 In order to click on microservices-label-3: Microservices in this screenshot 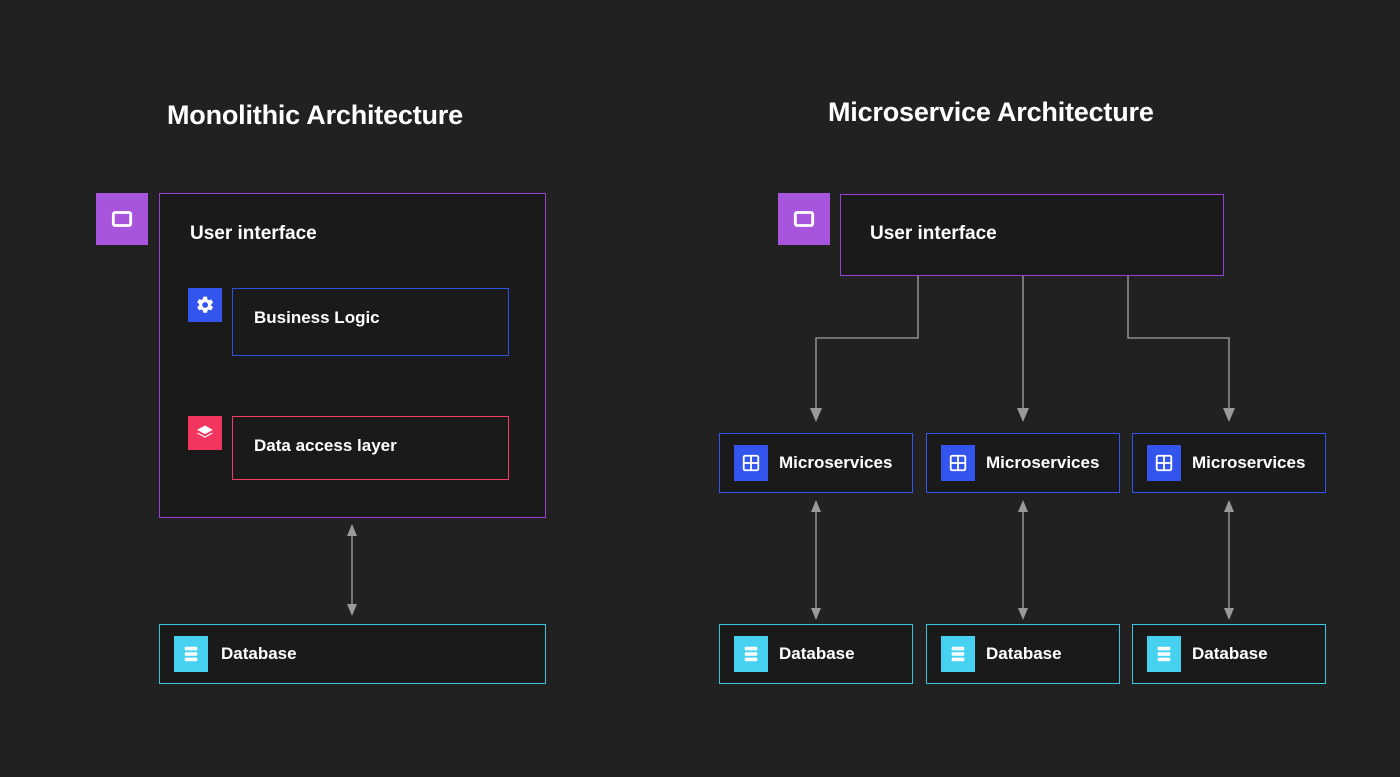, I will do `click(1249, 462)`.